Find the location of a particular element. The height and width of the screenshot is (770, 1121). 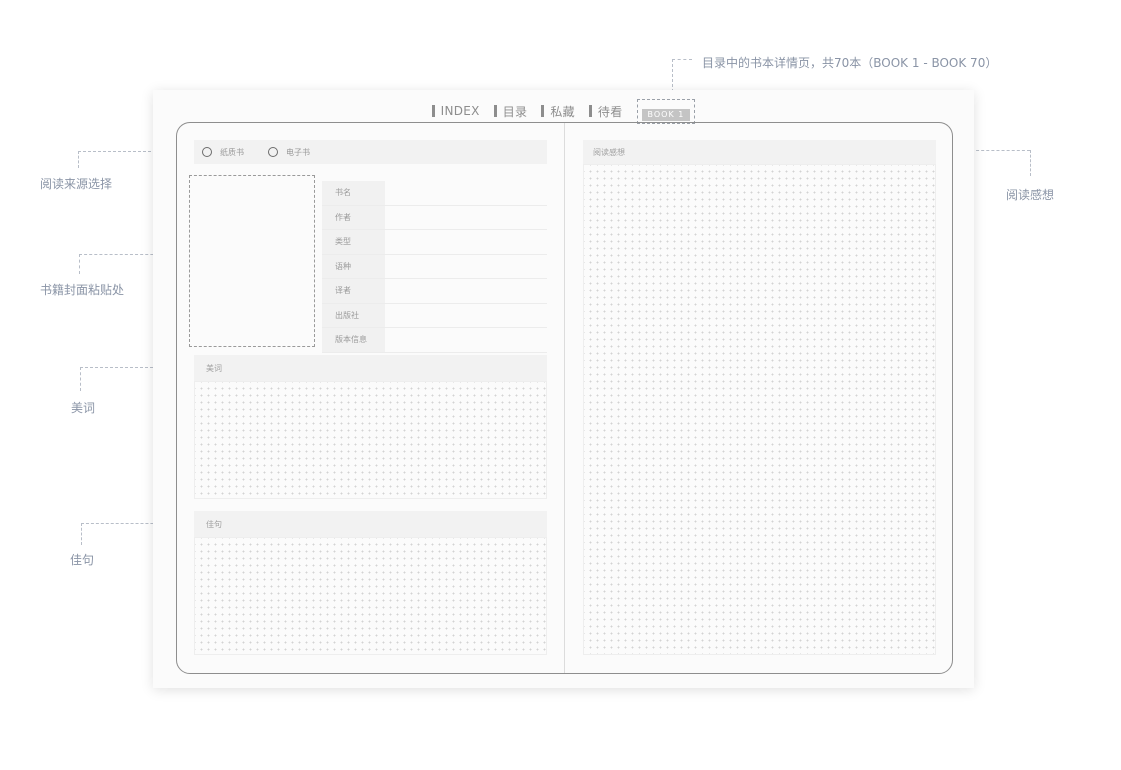

annotation-source-select: 阅读来源选择 is located at coordinates (76, 184).